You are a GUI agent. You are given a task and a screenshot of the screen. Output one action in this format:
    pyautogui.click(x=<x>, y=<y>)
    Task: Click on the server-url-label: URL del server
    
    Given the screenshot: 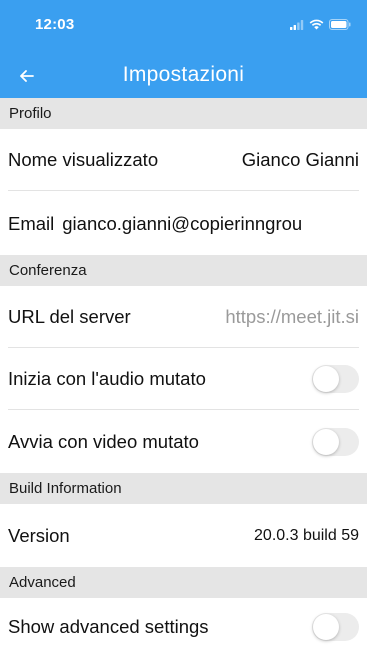 What is the action you would take?
    pyautogui.click(x=69, y=316)
    